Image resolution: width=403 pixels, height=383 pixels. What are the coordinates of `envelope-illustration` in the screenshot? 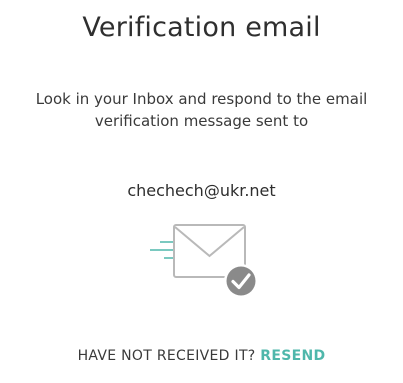 It's located at (204, 261).